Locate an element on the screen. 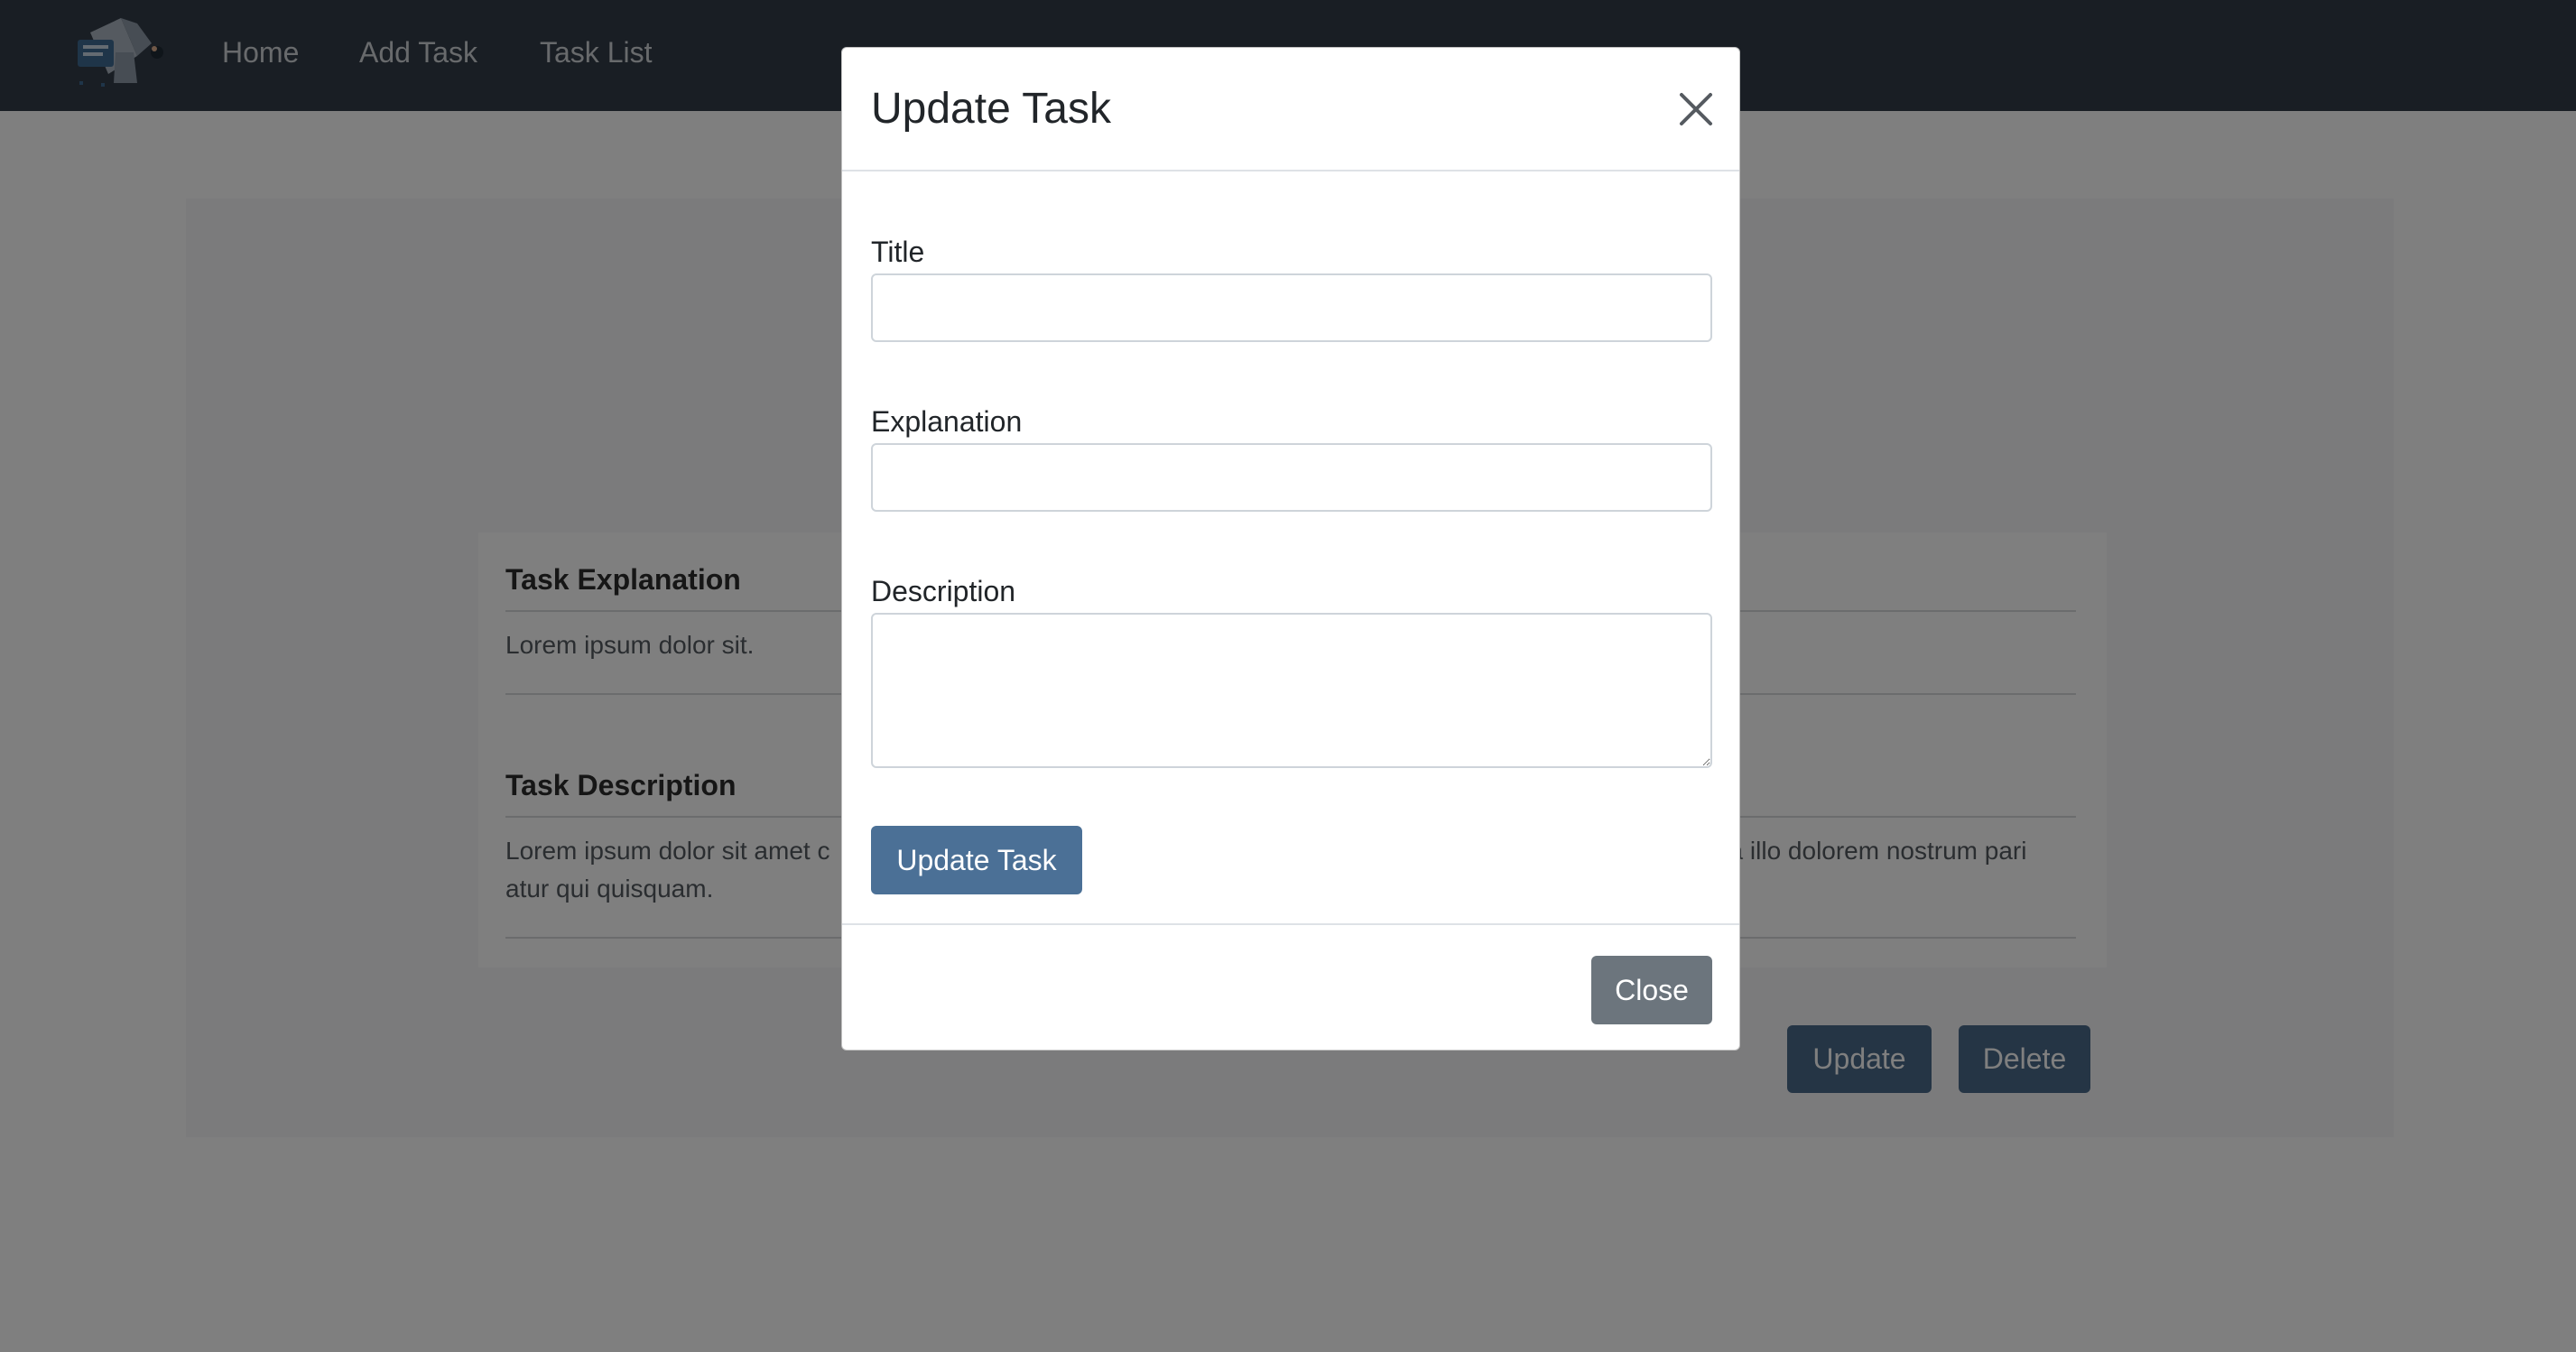 The width and height of the screenshot is (2576, 1352). explanation-field-label: Explanation is located at coordinates (947, 421).